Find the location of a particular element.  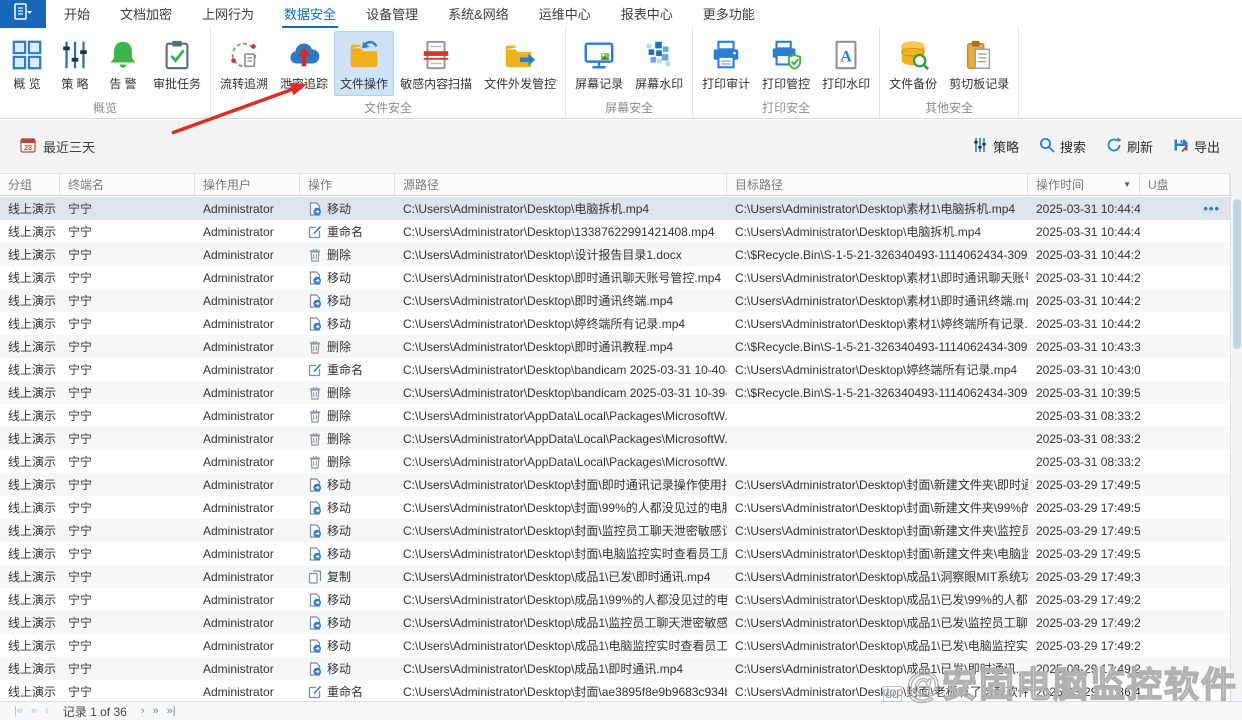

first-page-button: |« is located at coordinates (18, 711).